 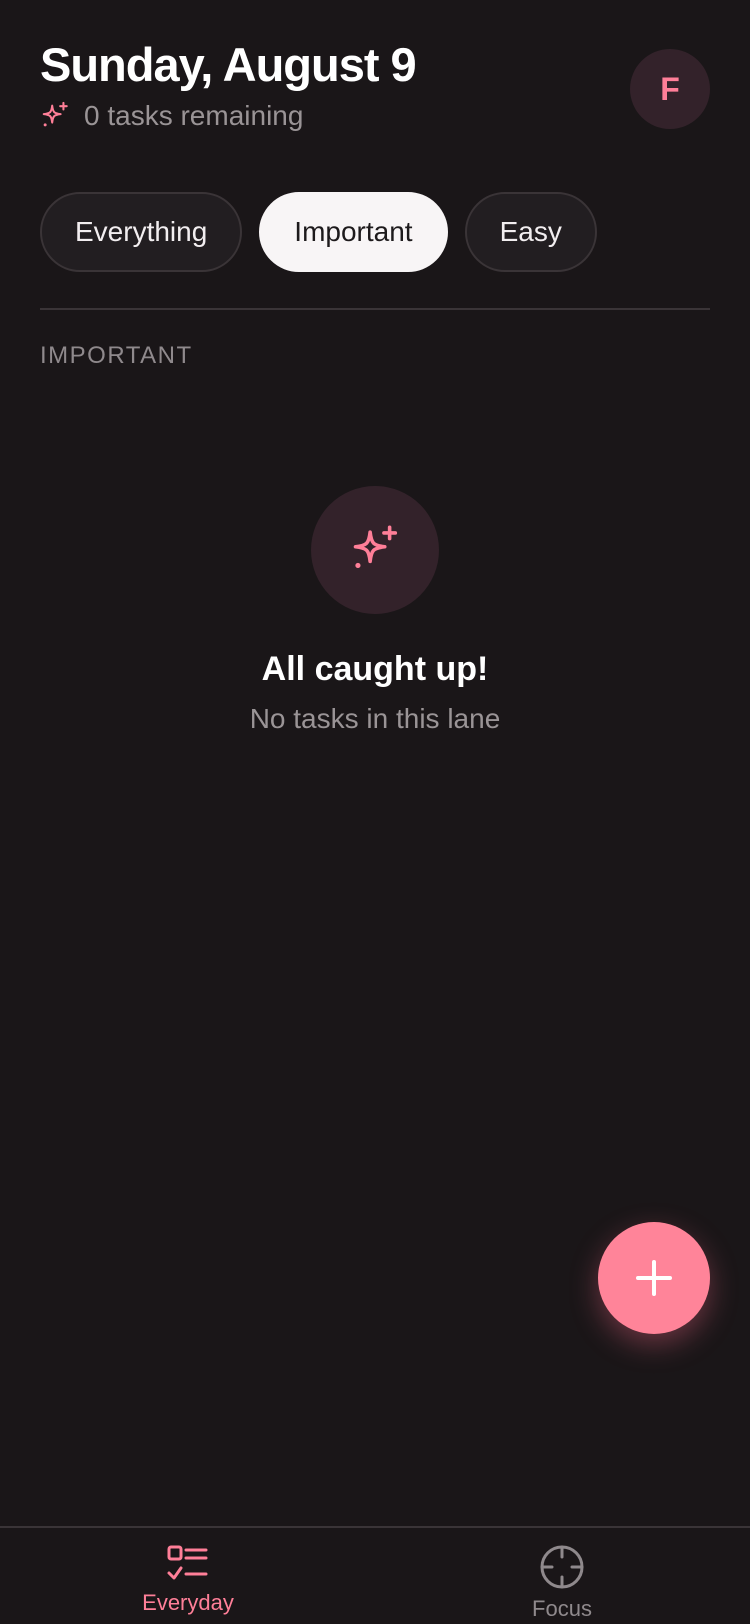 I want to click on crosshair-icon, so click(x=562, y=1567).